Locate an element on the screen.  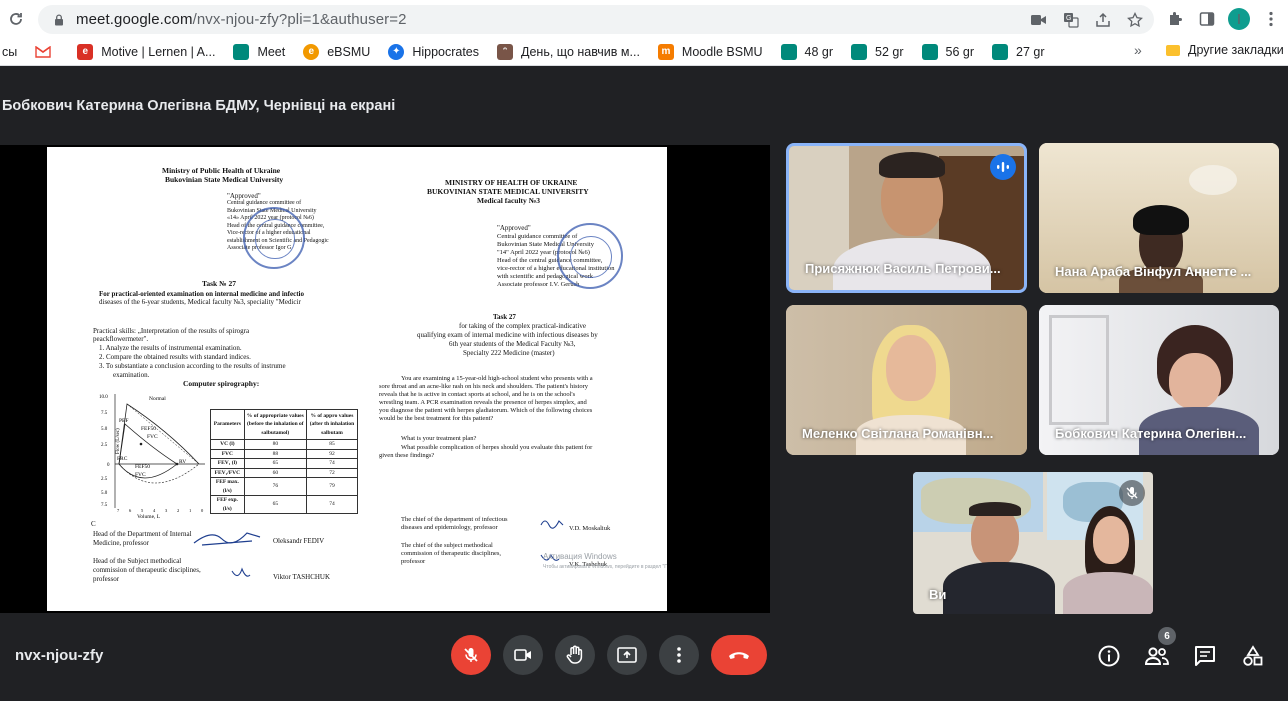
chart-xtick: 1 is located at coordinates (190, 510).